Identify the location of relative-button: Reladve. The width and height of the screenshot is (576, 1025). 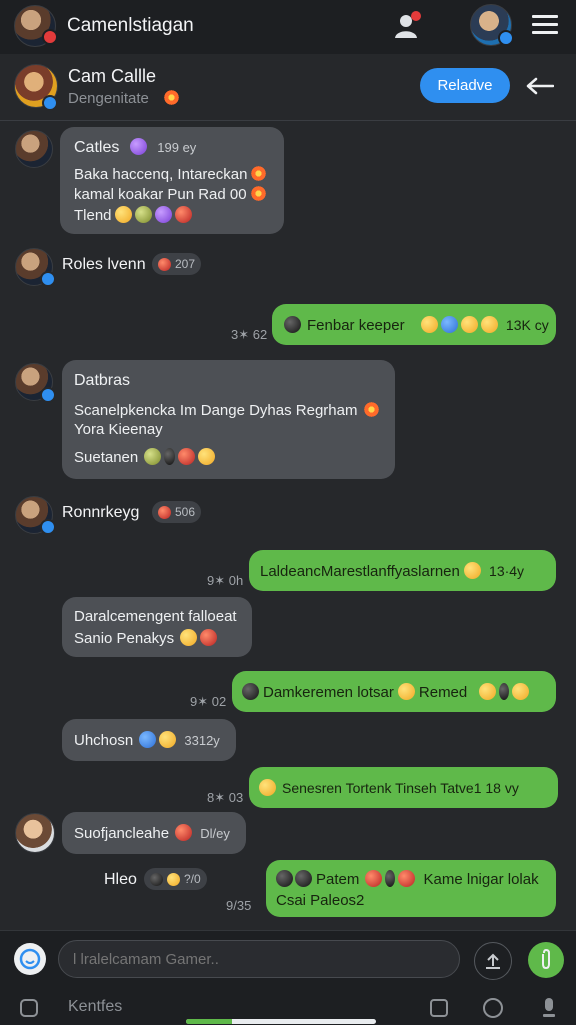
(465, 85).